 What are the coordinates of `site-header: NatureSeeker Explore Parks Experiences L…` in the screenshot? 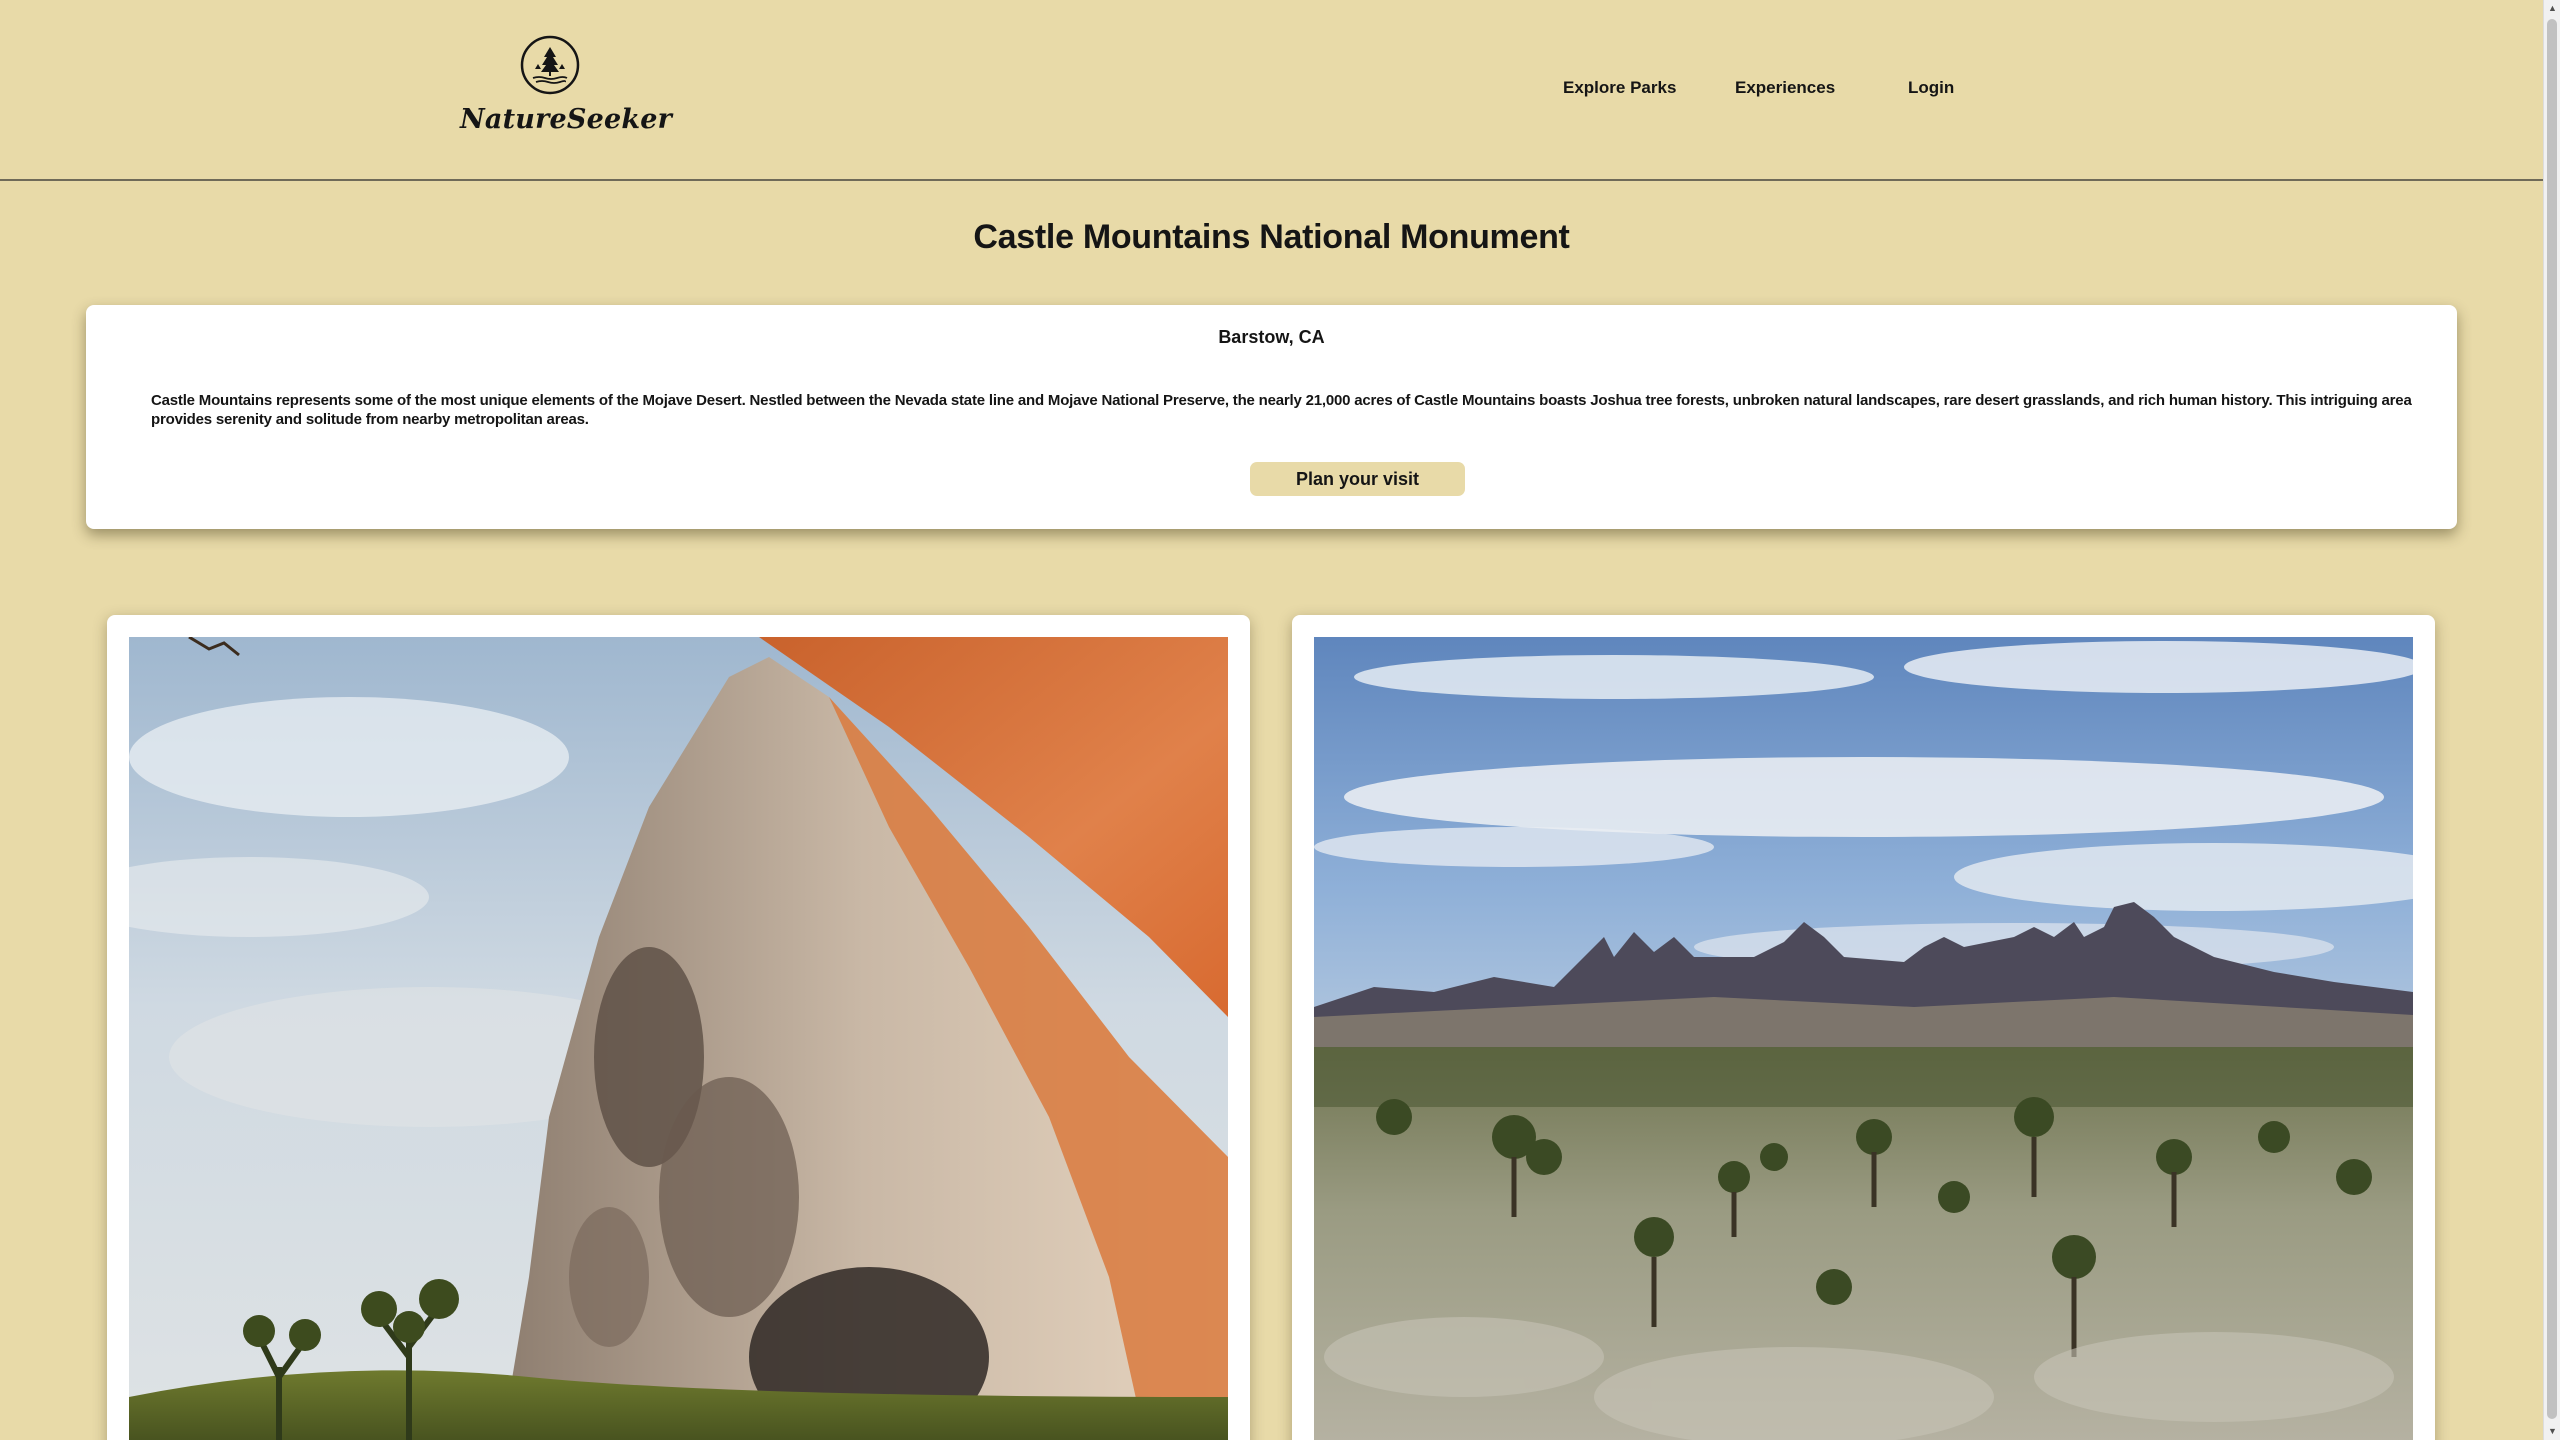 It's located at (1271, 90).